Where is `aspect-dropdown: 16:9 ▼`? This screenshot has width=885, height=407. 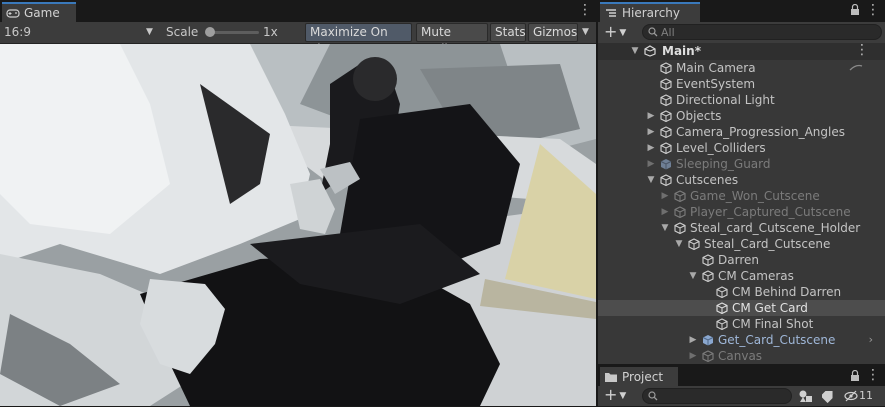
aspect-dropdown: 16:9 ▼ is located at coordinates (80, 32).